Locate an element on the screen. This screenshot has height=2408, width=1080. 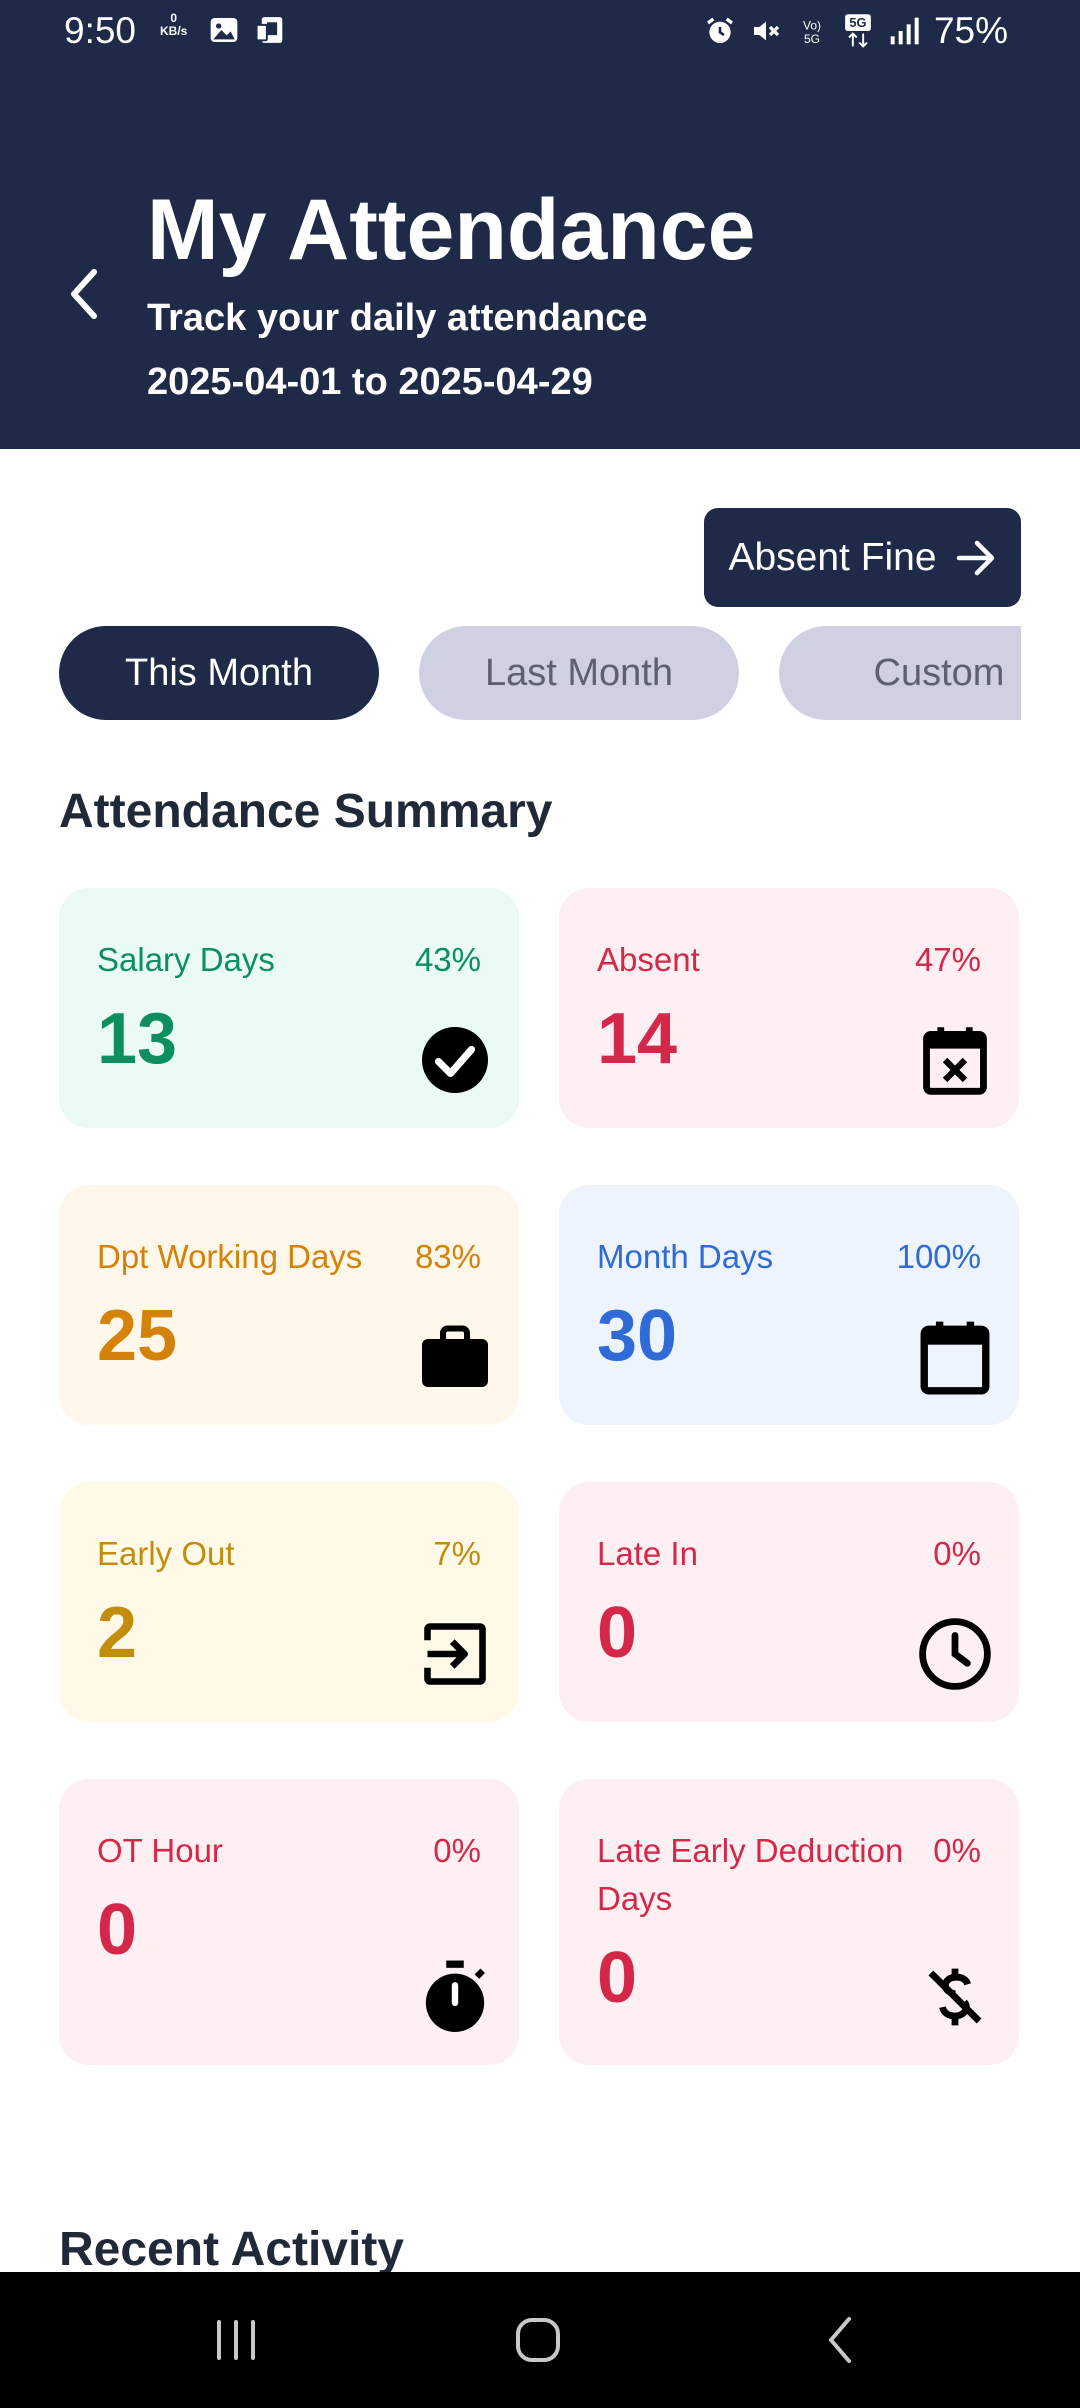
card-label: Absent is located at coordinates (648, 959).